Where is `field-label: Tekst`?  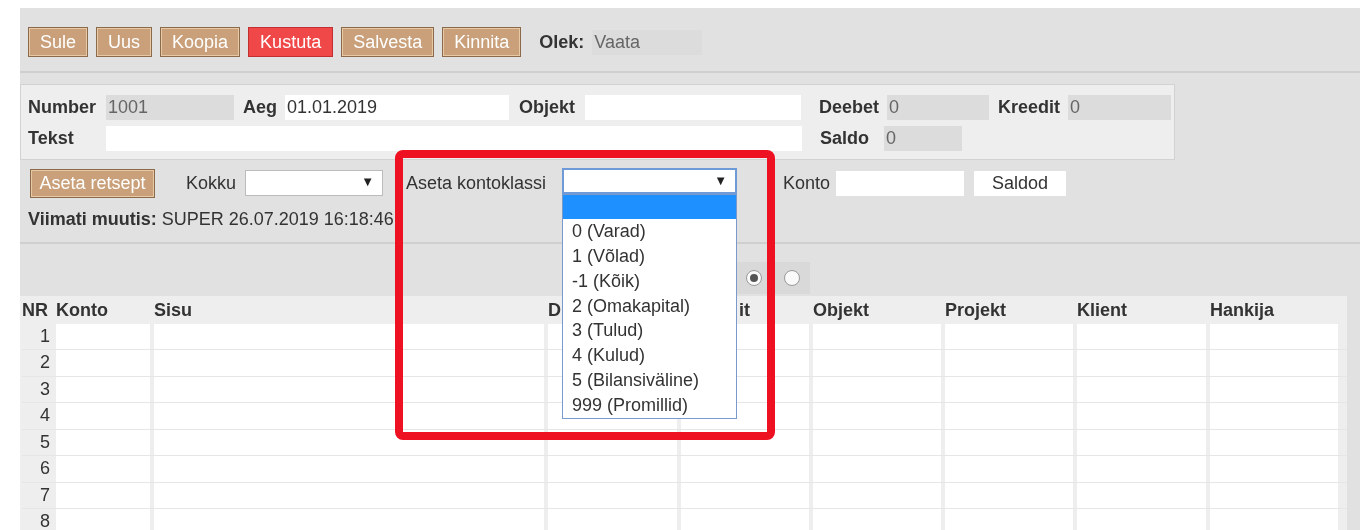 field-label: Tekst is located at coordinates (51, 138).